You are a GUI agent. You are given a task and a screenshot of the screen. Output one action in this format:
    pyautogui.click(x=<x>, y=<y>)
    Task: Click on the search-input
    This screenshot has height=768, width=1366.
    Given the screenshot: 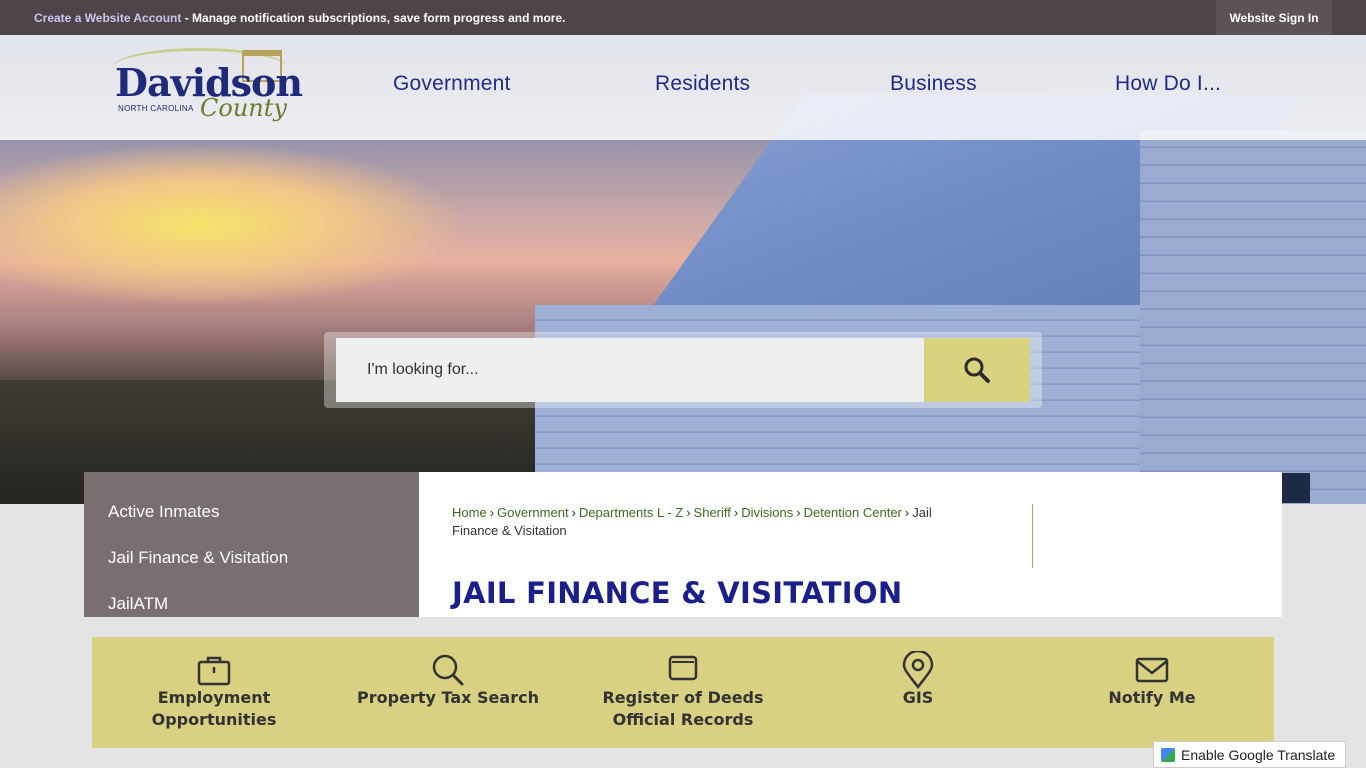 What is the action you would take?
    pyautogui.click(x=630, y=370)
    